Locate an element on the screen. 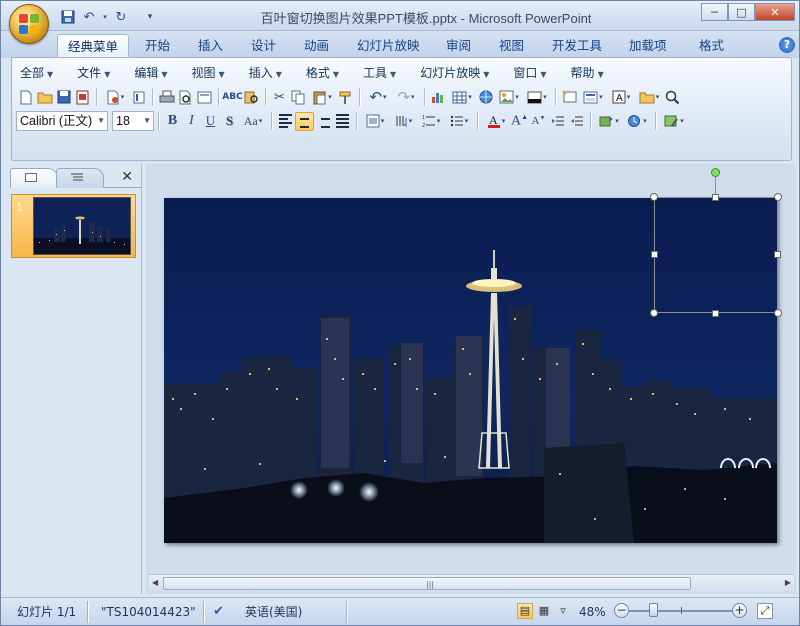 This screenshot has height=626, width=800. increase-indent-icon is located at coordinates (576, 121).